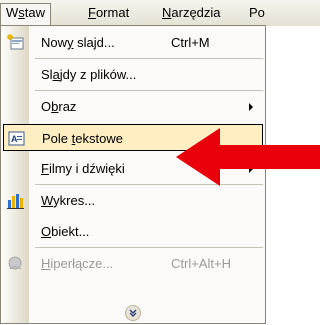  I want to click on menu-wstaw: Wstaw, so click(26, 15).